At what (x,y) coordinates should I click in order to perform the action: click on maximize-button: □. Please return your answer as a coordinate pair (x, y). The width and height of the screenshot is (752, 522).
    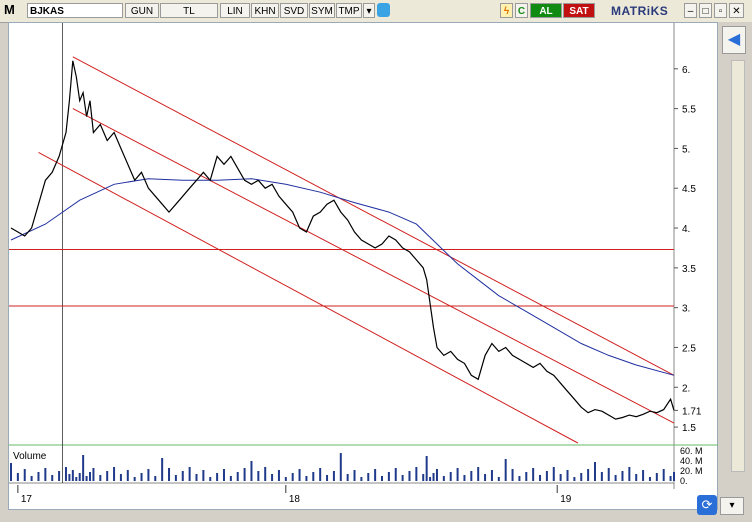
    Looking at the image, I should click on (705, 10).